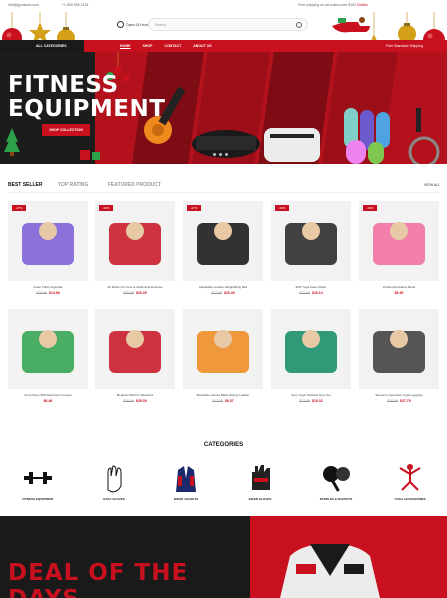  What do you see at coordinates (135, 287) in the screenshot?
I see `product-name: Ab Roller Pro Core & Abdominal Exercise` at bounding box center [135, 287].